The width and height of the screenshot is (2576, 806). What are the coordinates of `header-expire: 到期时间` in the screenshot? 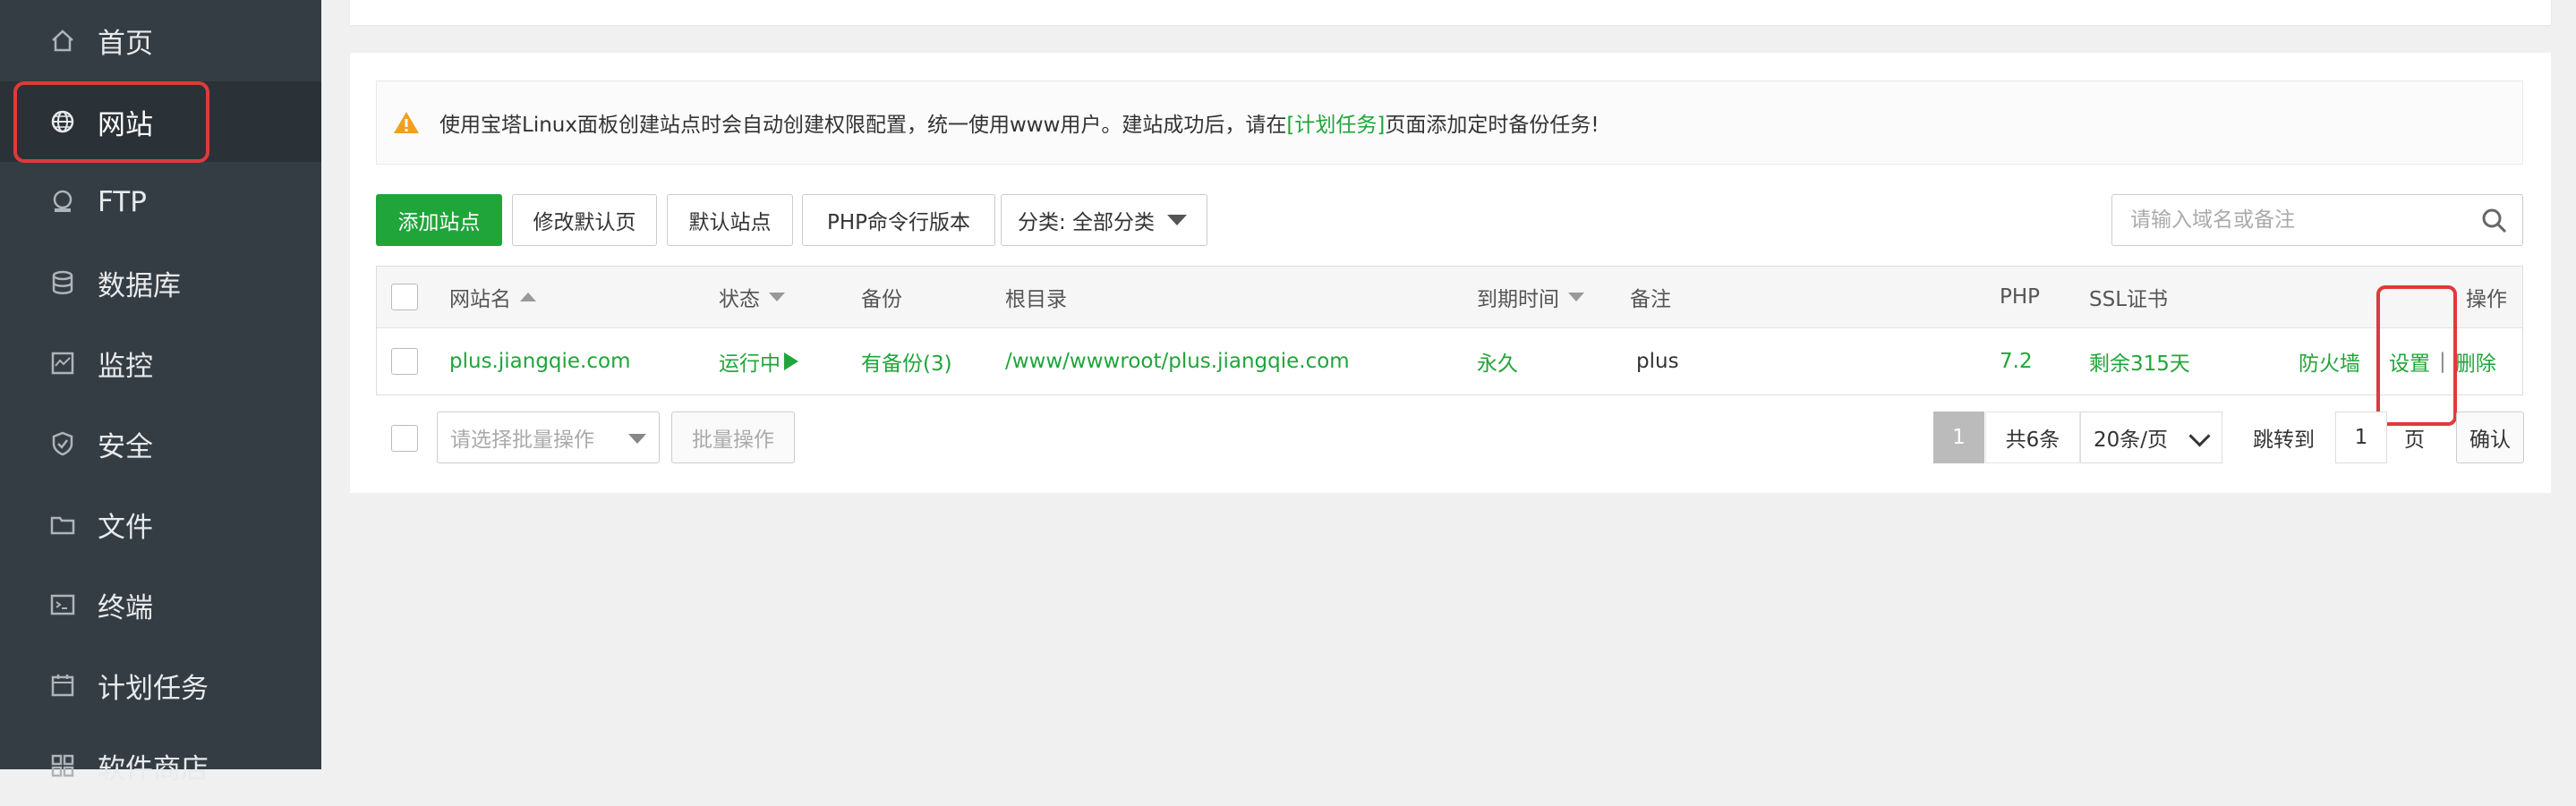 It's located at (1530, 297).